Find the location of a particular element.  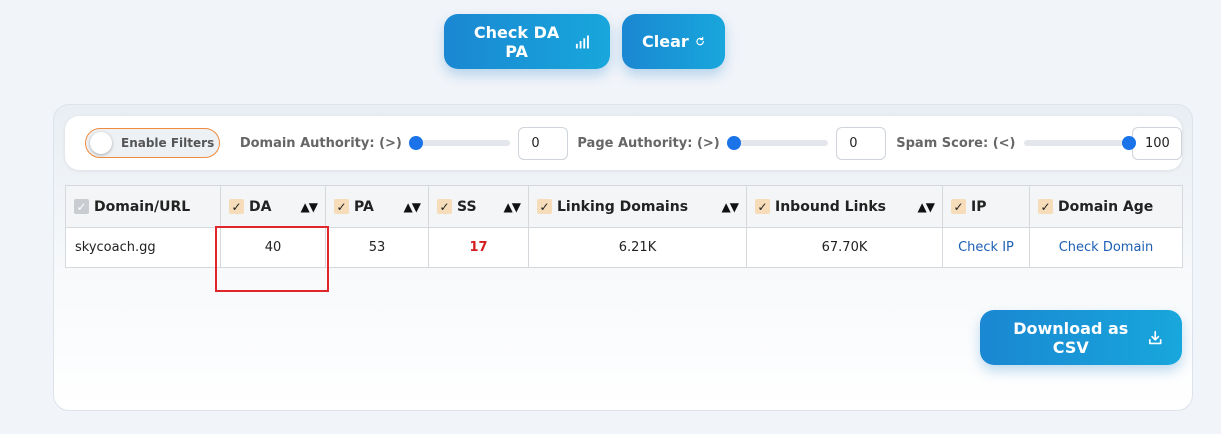

column-header-linking-domains: ✓ Linking Domains ▲▼ is located at coordinates (637, 206).